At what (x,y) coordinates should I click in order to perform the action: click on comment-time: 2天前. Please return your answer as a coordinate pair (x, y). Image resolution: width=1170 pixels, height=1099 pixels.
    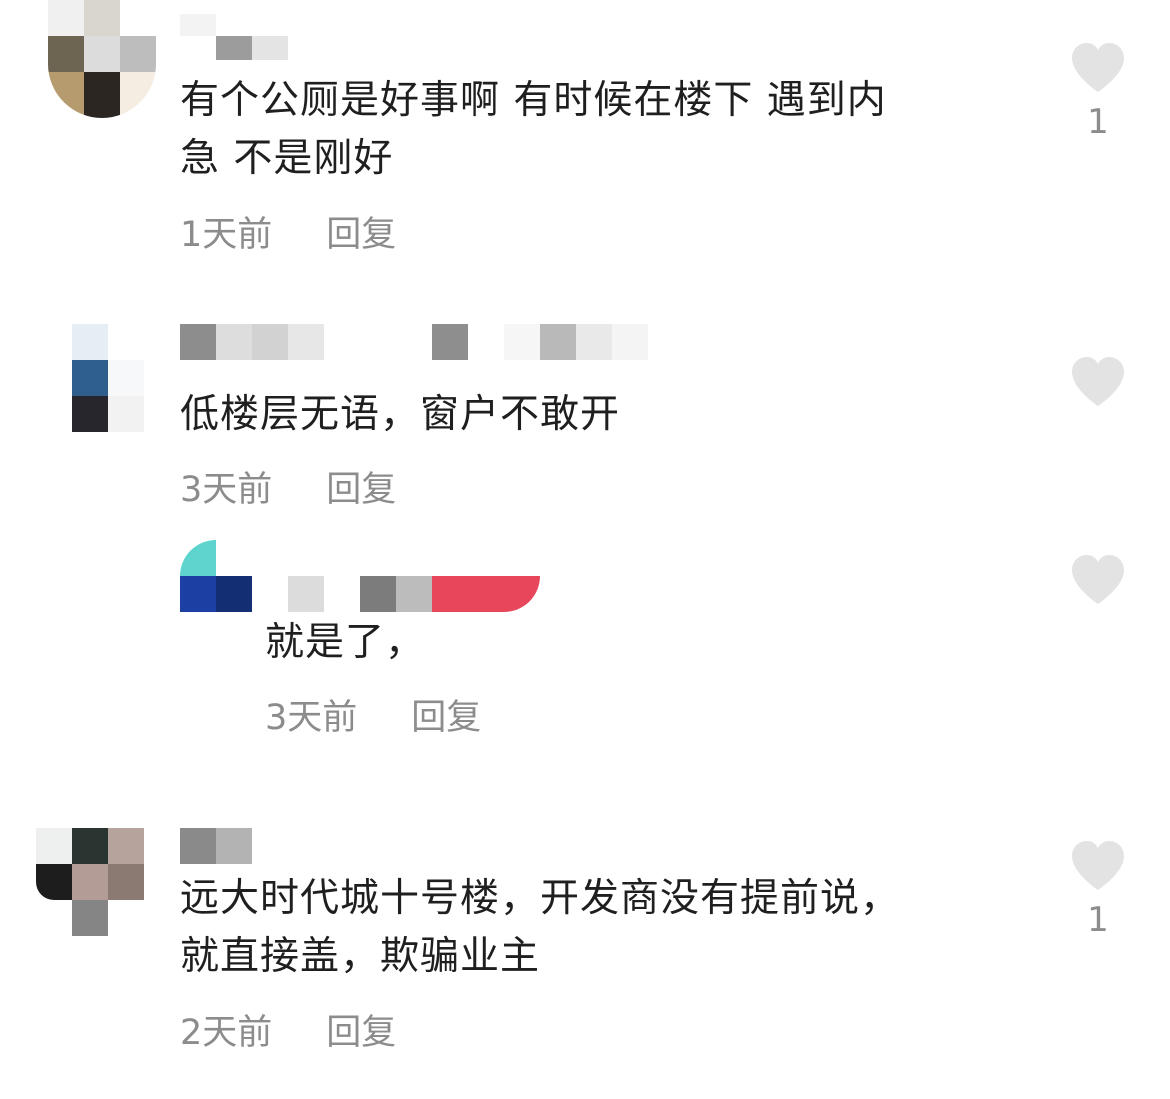
    Looking at the image, I should click on (226, 1033).